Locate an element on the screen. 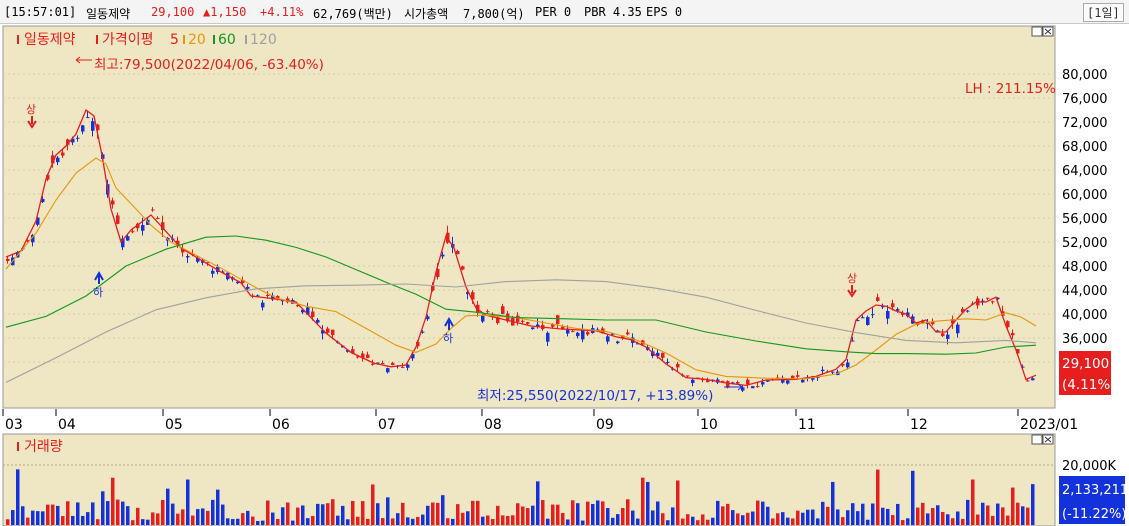 Image resolution: width=1129 pixels, height=526 pixels. mcap-label: 시가총액 is located at coordinates (426, 14).